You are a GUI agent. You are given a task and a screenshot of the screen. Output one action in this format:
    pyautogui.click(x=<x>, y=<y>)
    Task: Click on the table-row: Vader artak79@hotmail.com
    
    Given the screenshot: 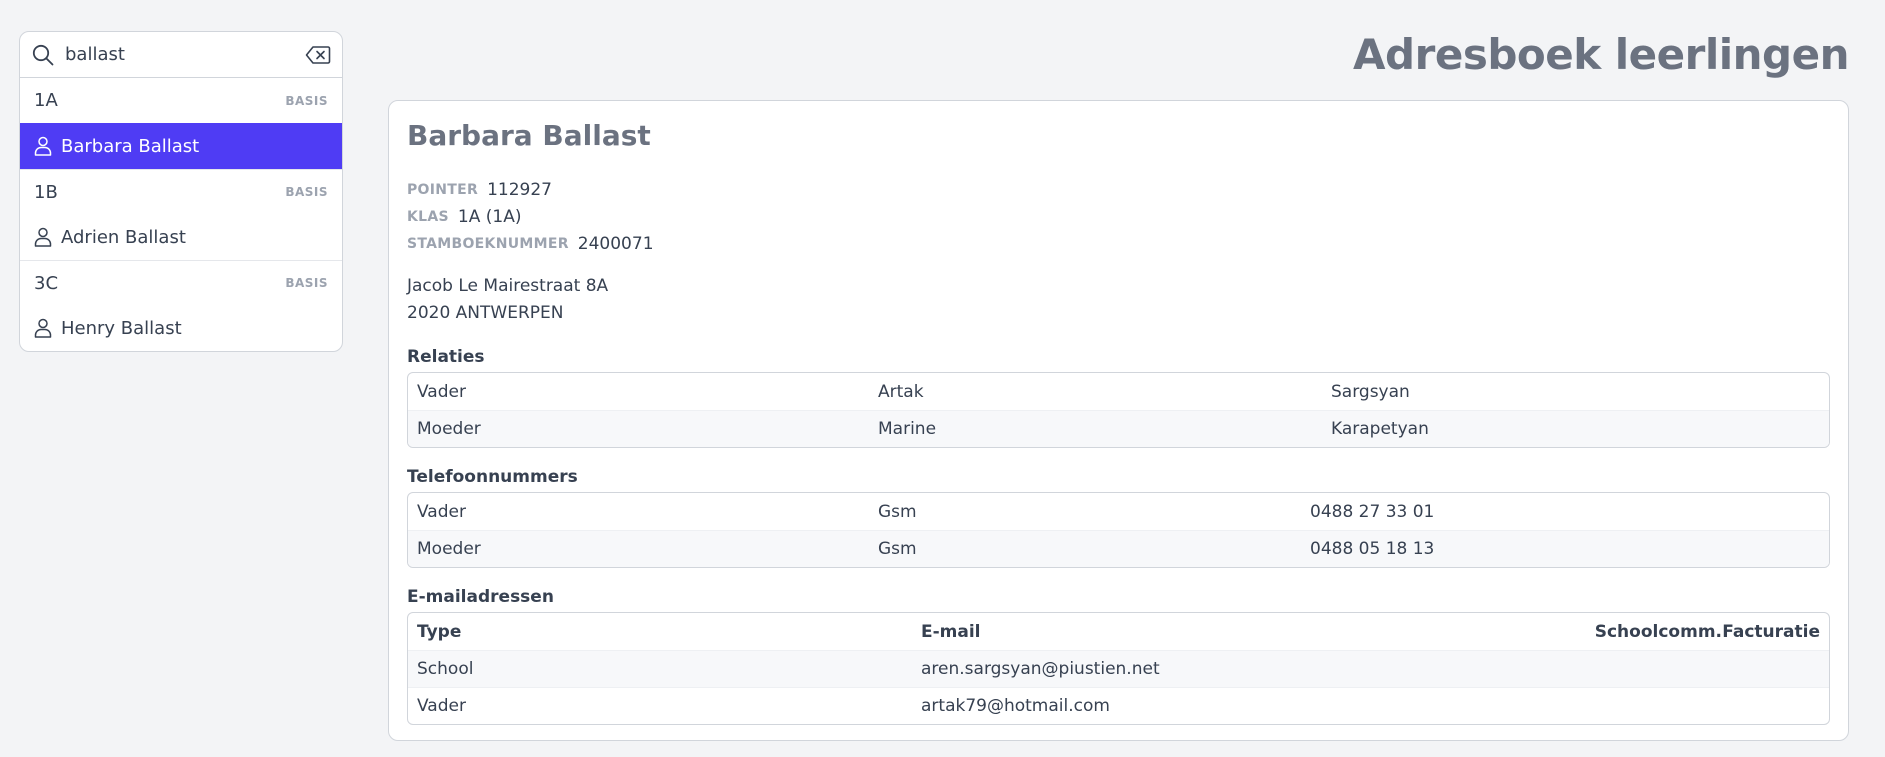 What is the action you would take?
    pyautogui.click(x=1118, y=705)
    